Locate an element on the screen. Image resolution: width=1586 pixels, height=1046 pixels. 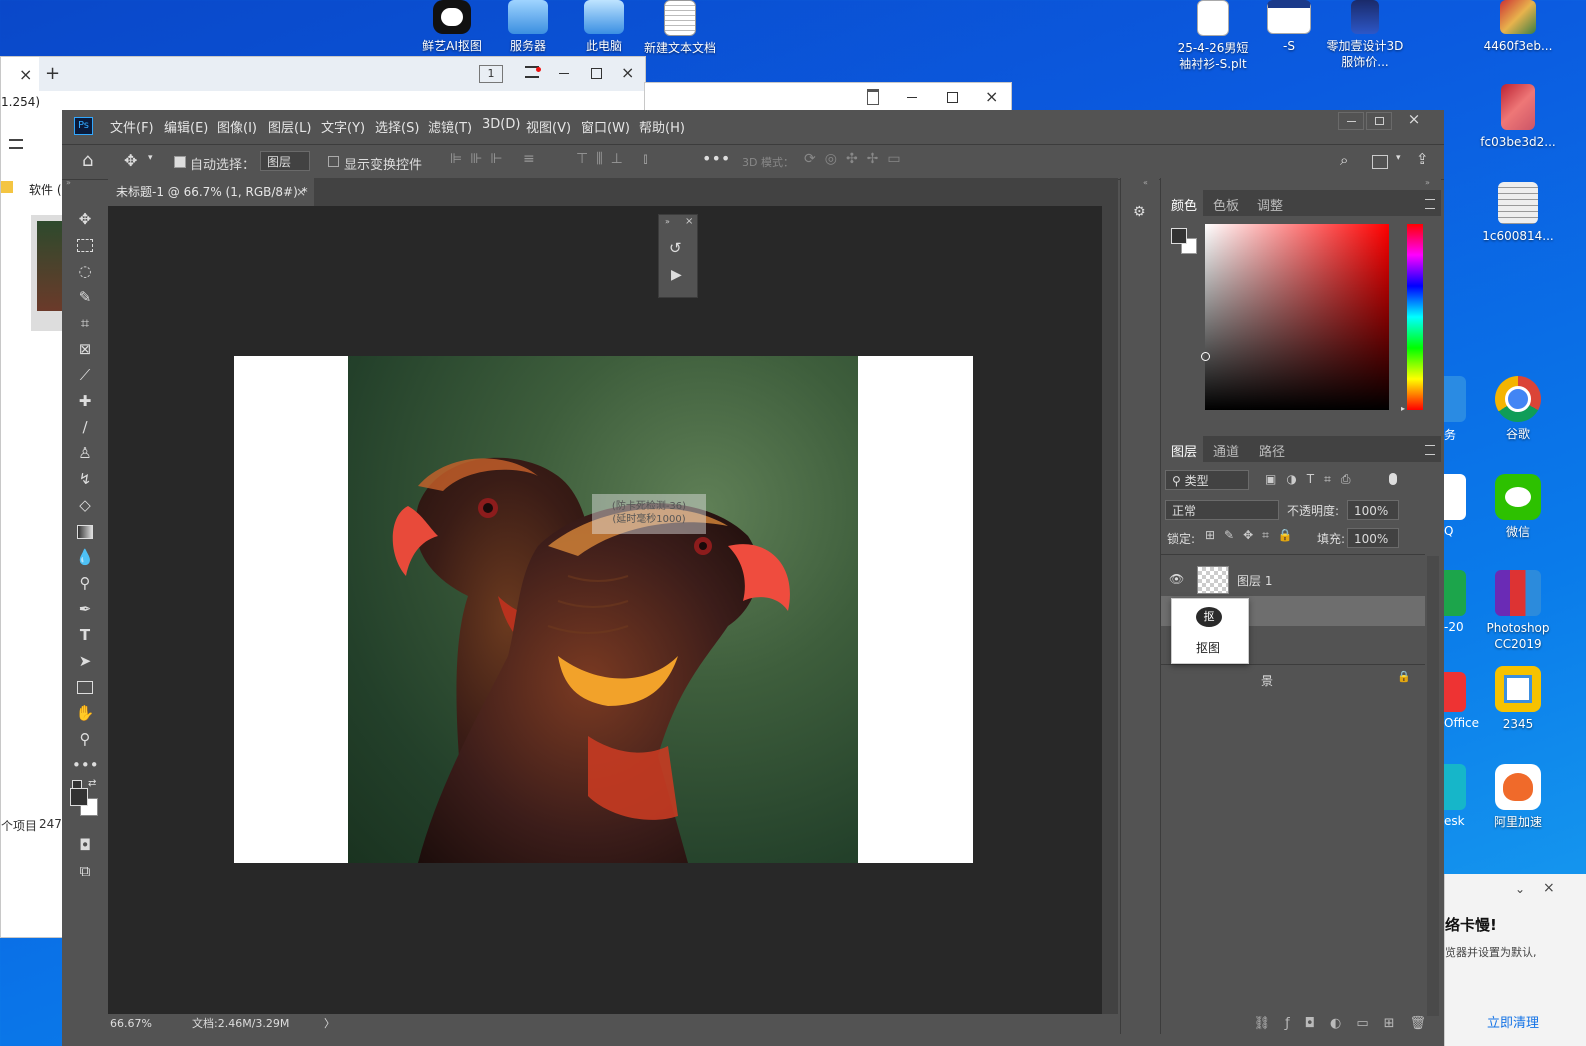
opacity-input: 100% is located at coordinates (1373, 510).